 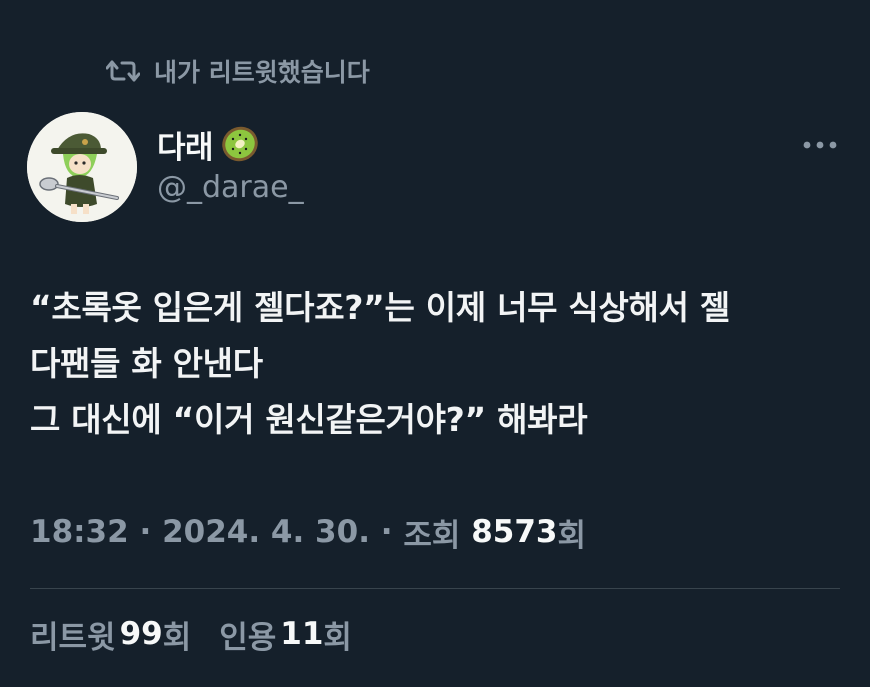 What do you see at coordinates (177, 637) in the screenshot?
I see `retweets-suffix: 회` at bounding box center [177, 637].